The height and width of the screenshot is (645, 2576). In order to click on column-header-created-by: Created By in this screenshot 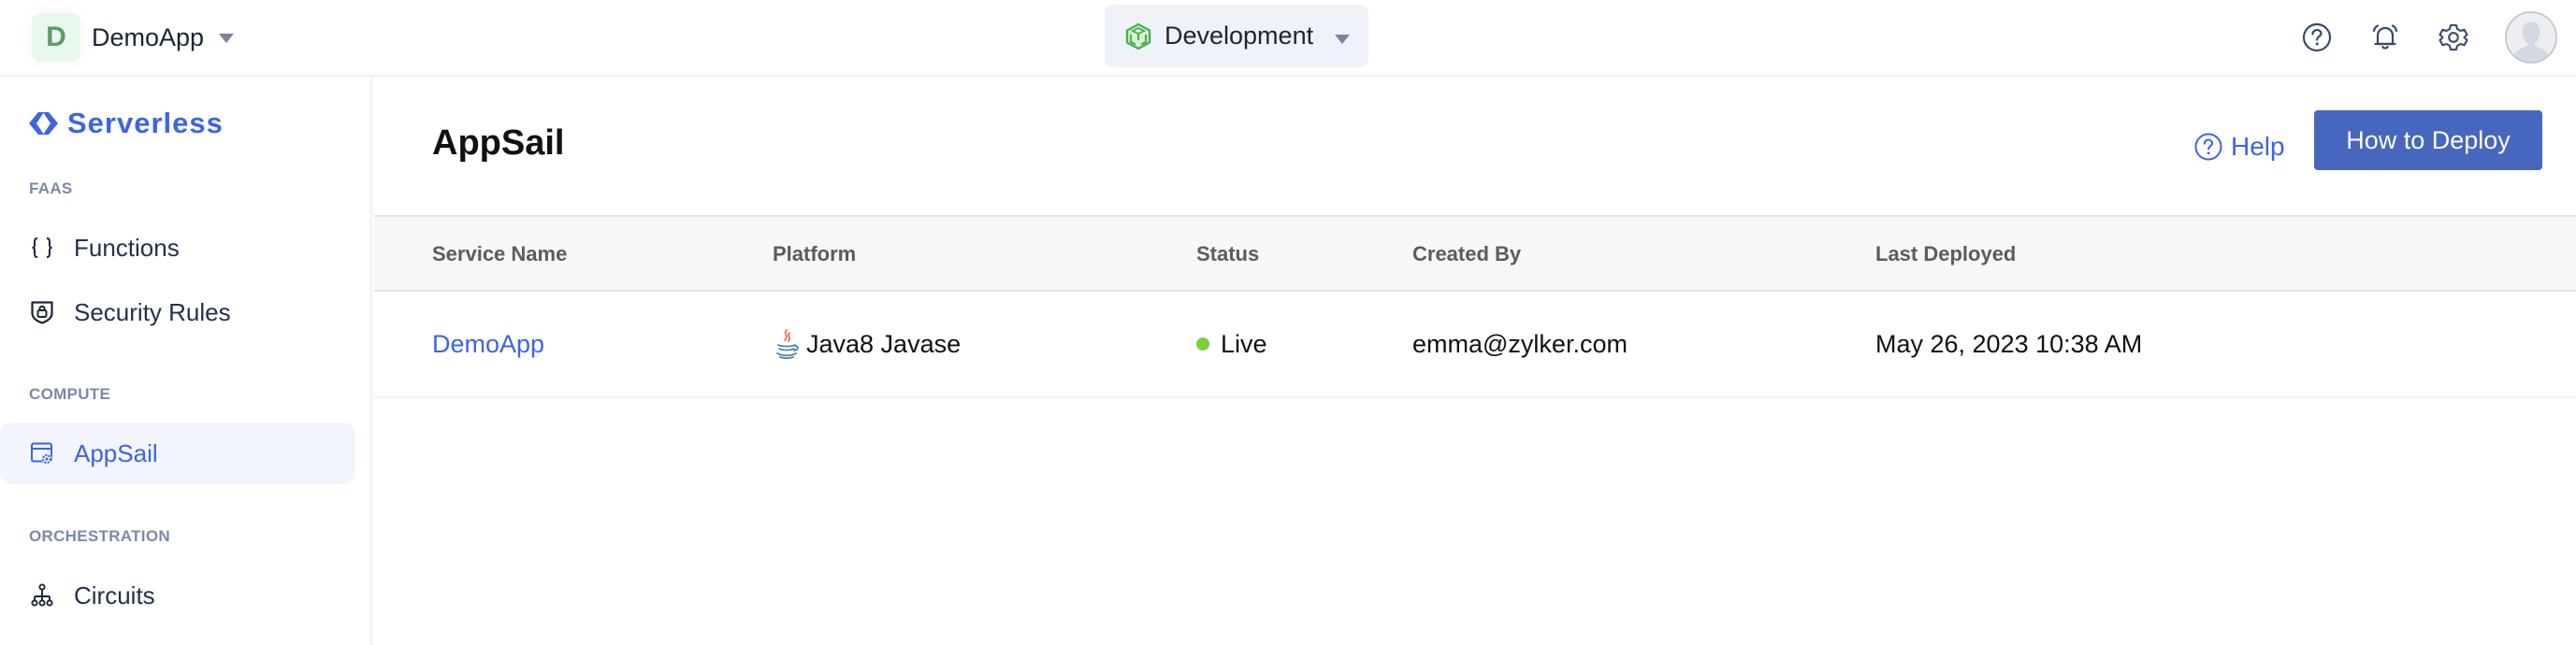, I will do `click(1467, 253)`.